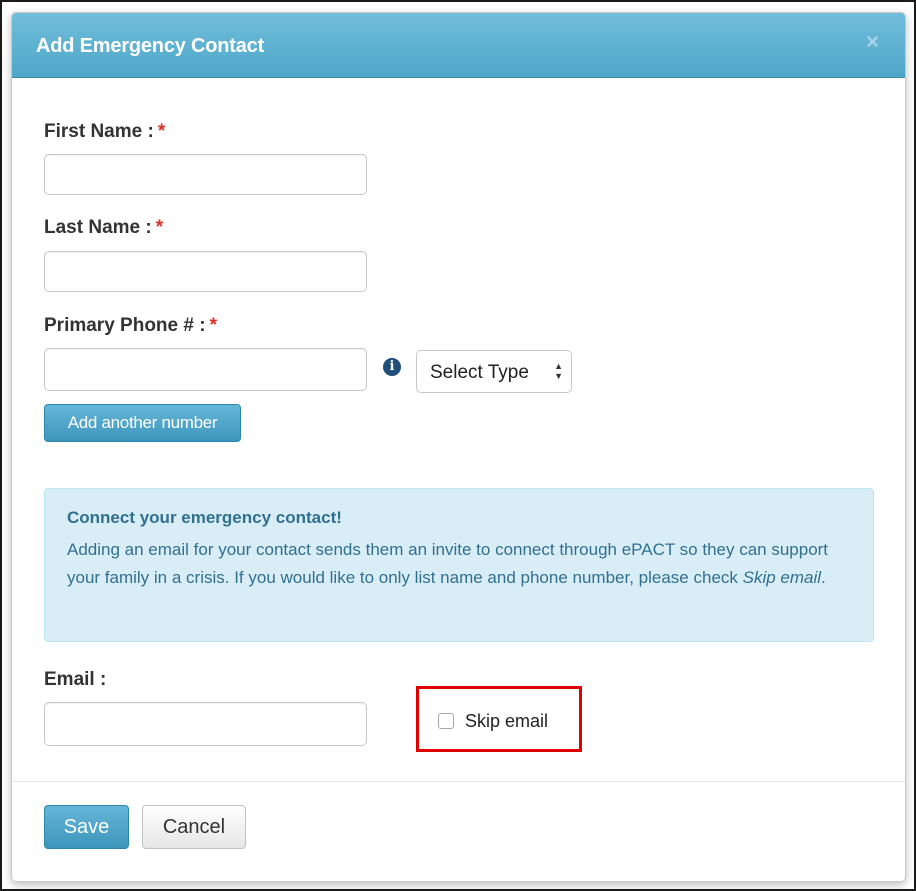  I want to click on close-icon: ×, so click(872, 42).